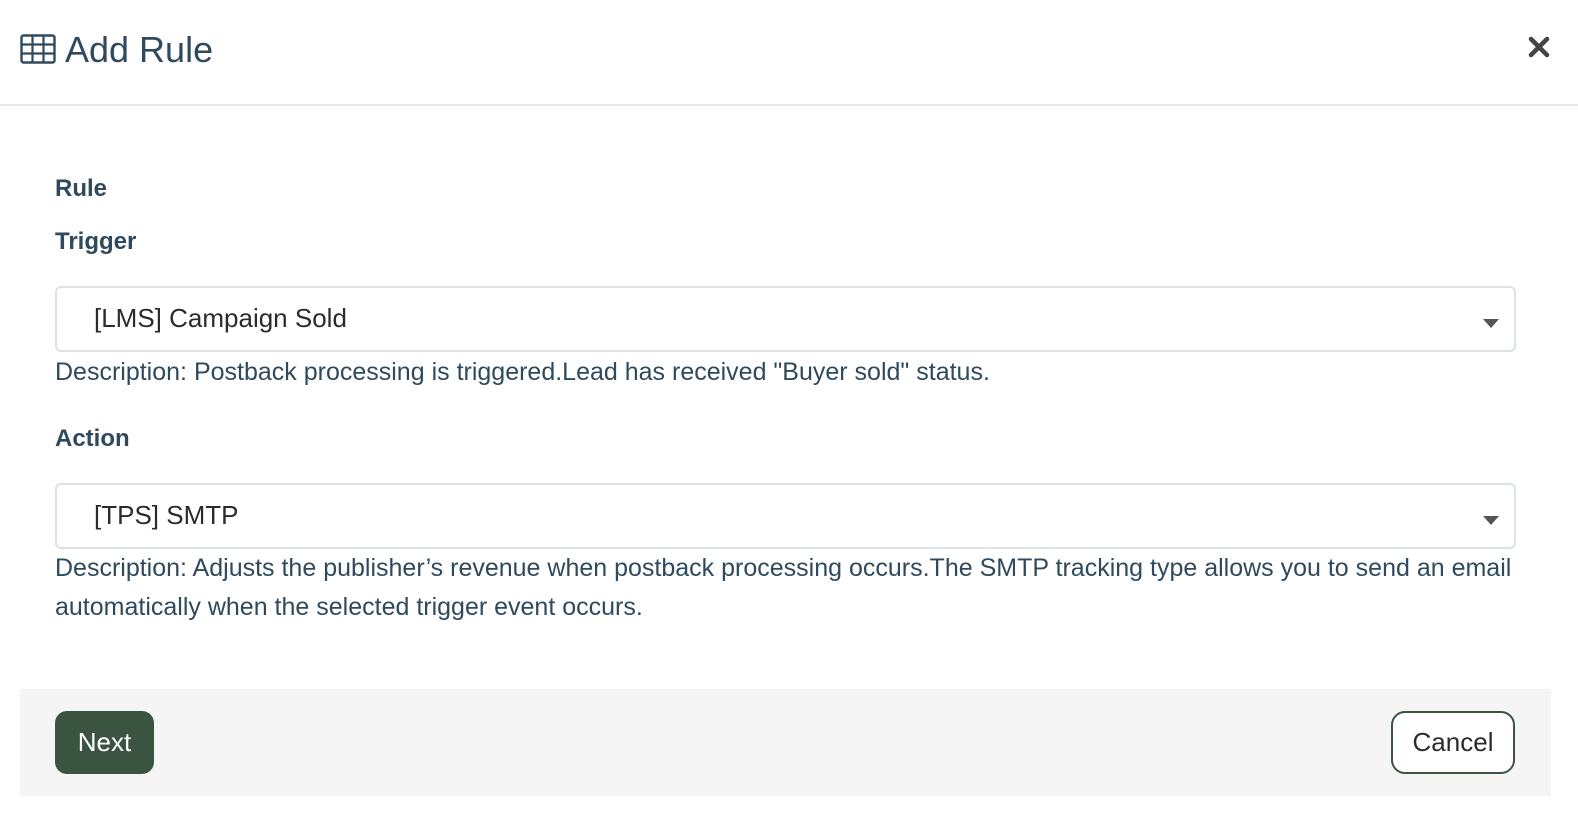  What do you see at coordinates (1453, 742) in the screenshot?
I see `cancel-button: Cancel` at bounding box center [1453, 742].